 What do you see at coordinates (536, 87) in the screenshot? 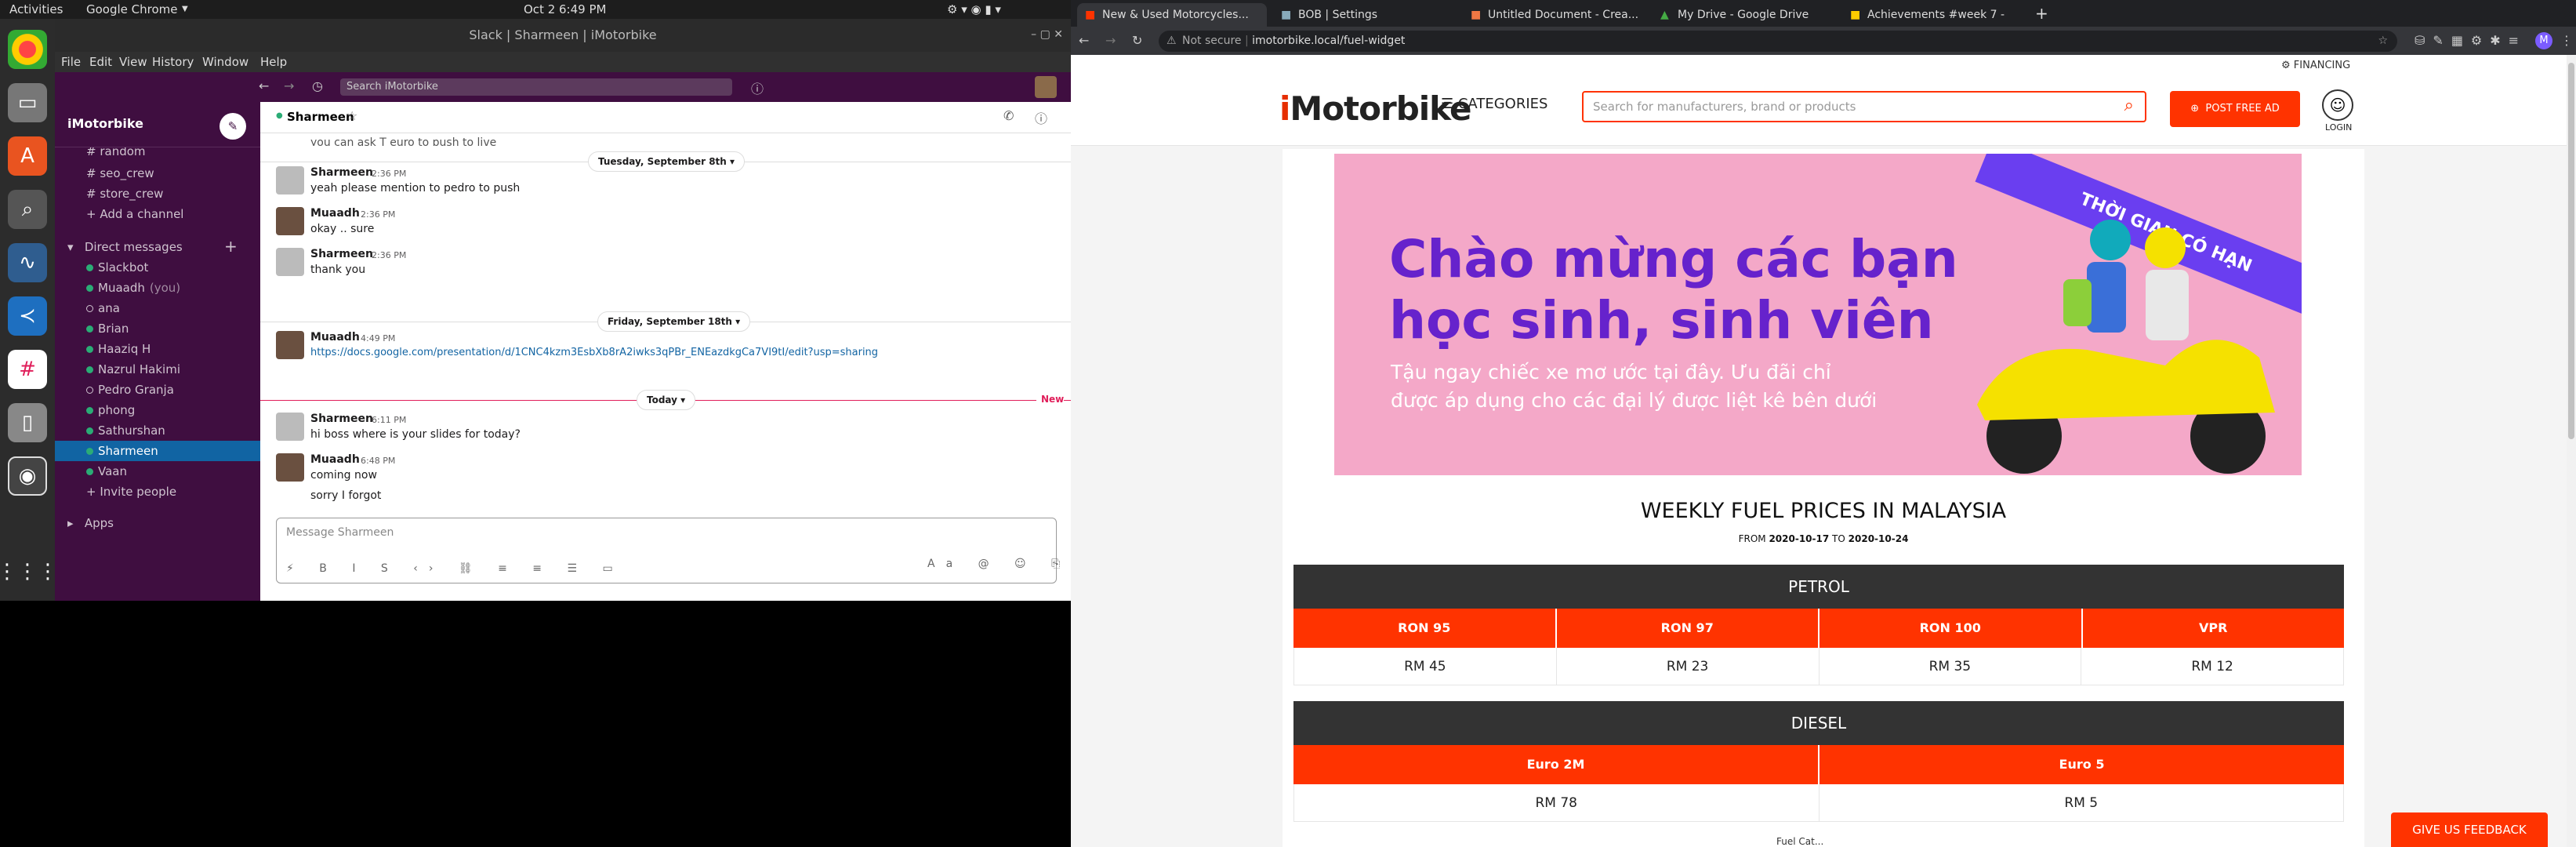
I see `search-input: Search iMotorbike` at bounding box center [536, 87].